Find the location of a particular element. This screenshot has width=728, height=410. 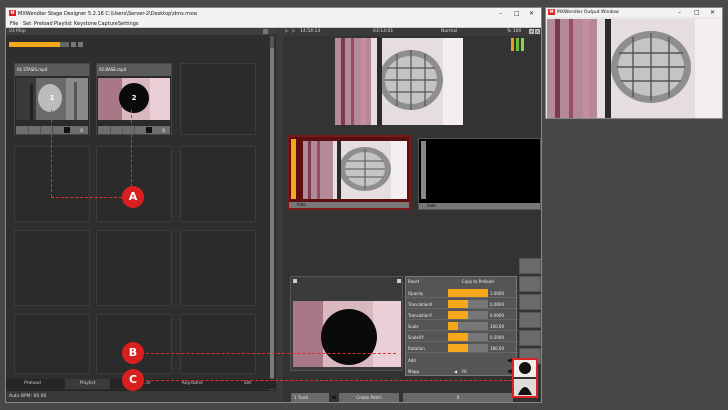

deck-b: fade is located at coordinates (479, 174).